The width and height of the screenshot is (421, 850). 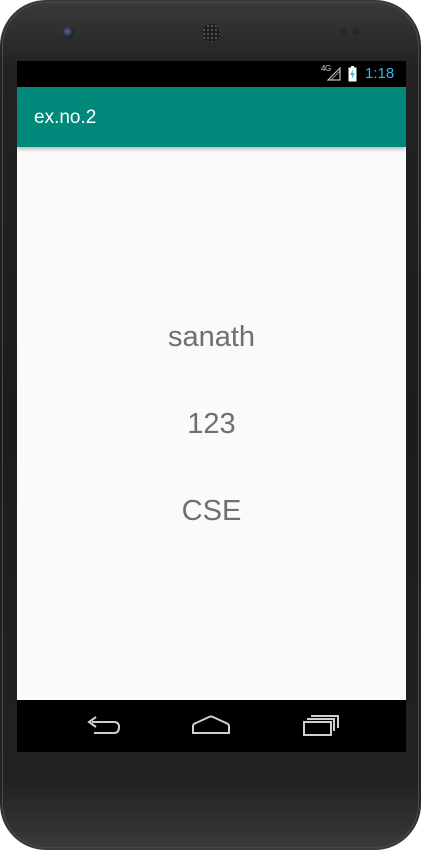 I want to click on app-title: ex.no.2, so click(x=65, y=117).